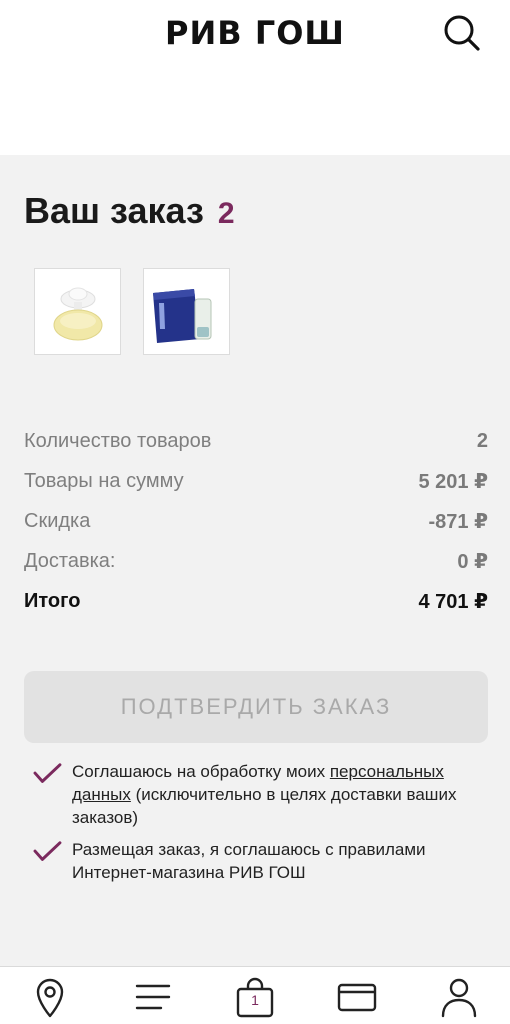  What do you see at coordinates (357, 997) in the screenshot?
I see `card-icon` at bounding box center [357, 997].